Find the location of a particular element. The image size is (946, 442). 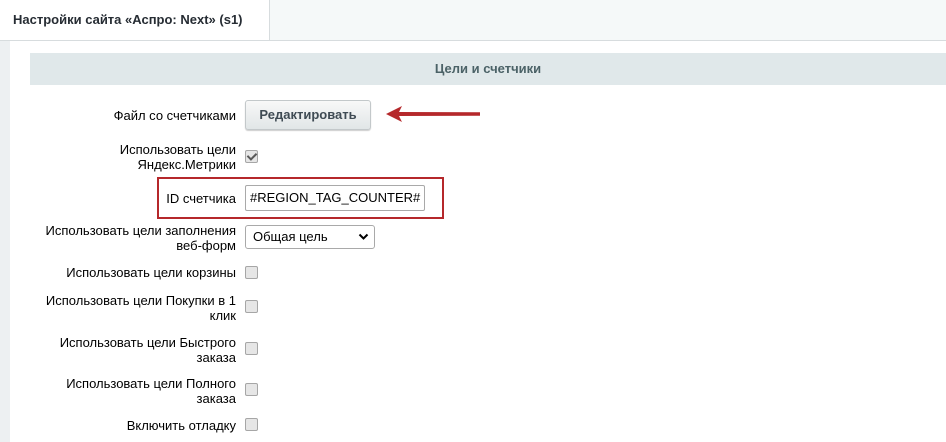

debug-checkbox is located at coordinates (251, 424).